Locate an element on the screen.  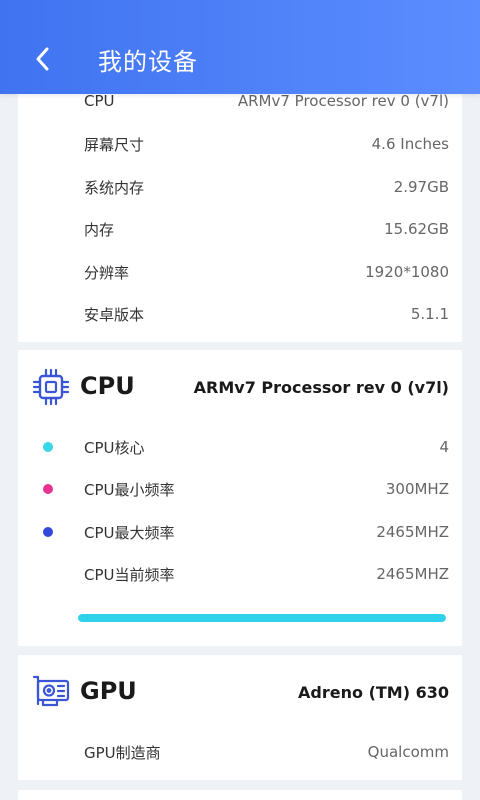
gpu-model: Adreno (TM) 630 is located at coordinates (373, 692).